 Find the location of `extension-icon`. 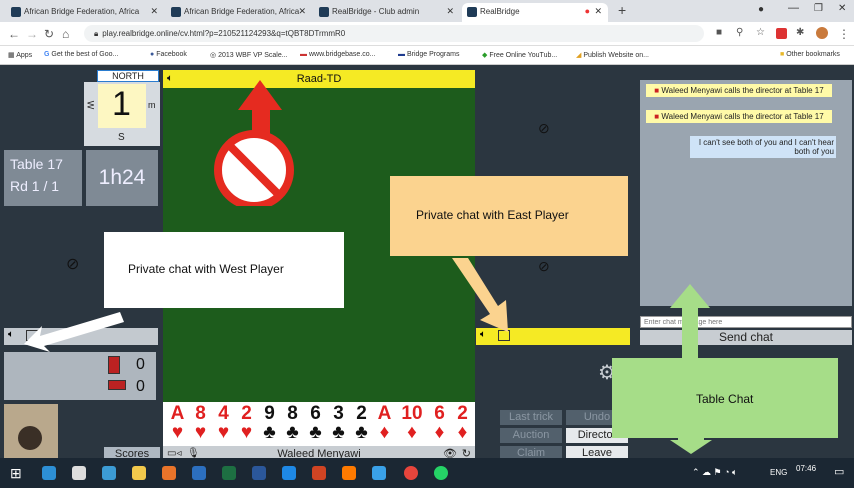

extension-icon is located at coordinates (781, 33).